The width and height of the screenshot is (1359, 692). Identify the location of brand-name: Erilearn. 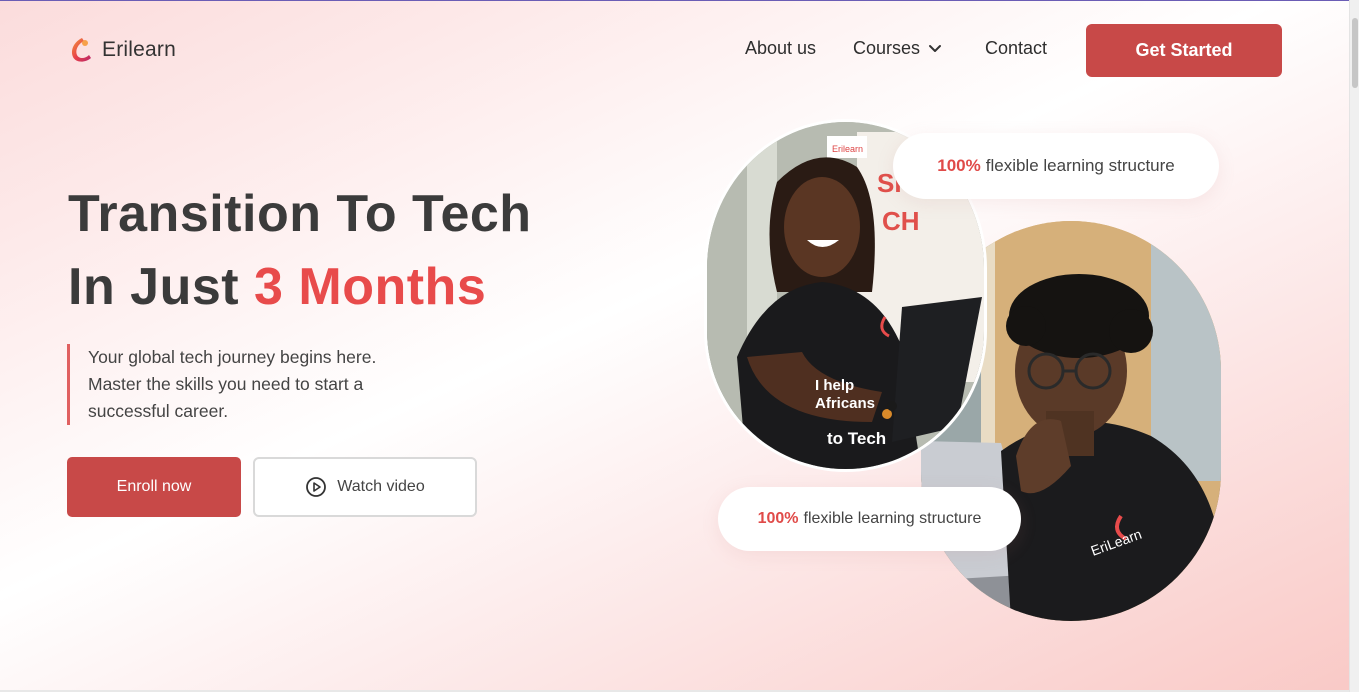
(139, 49).